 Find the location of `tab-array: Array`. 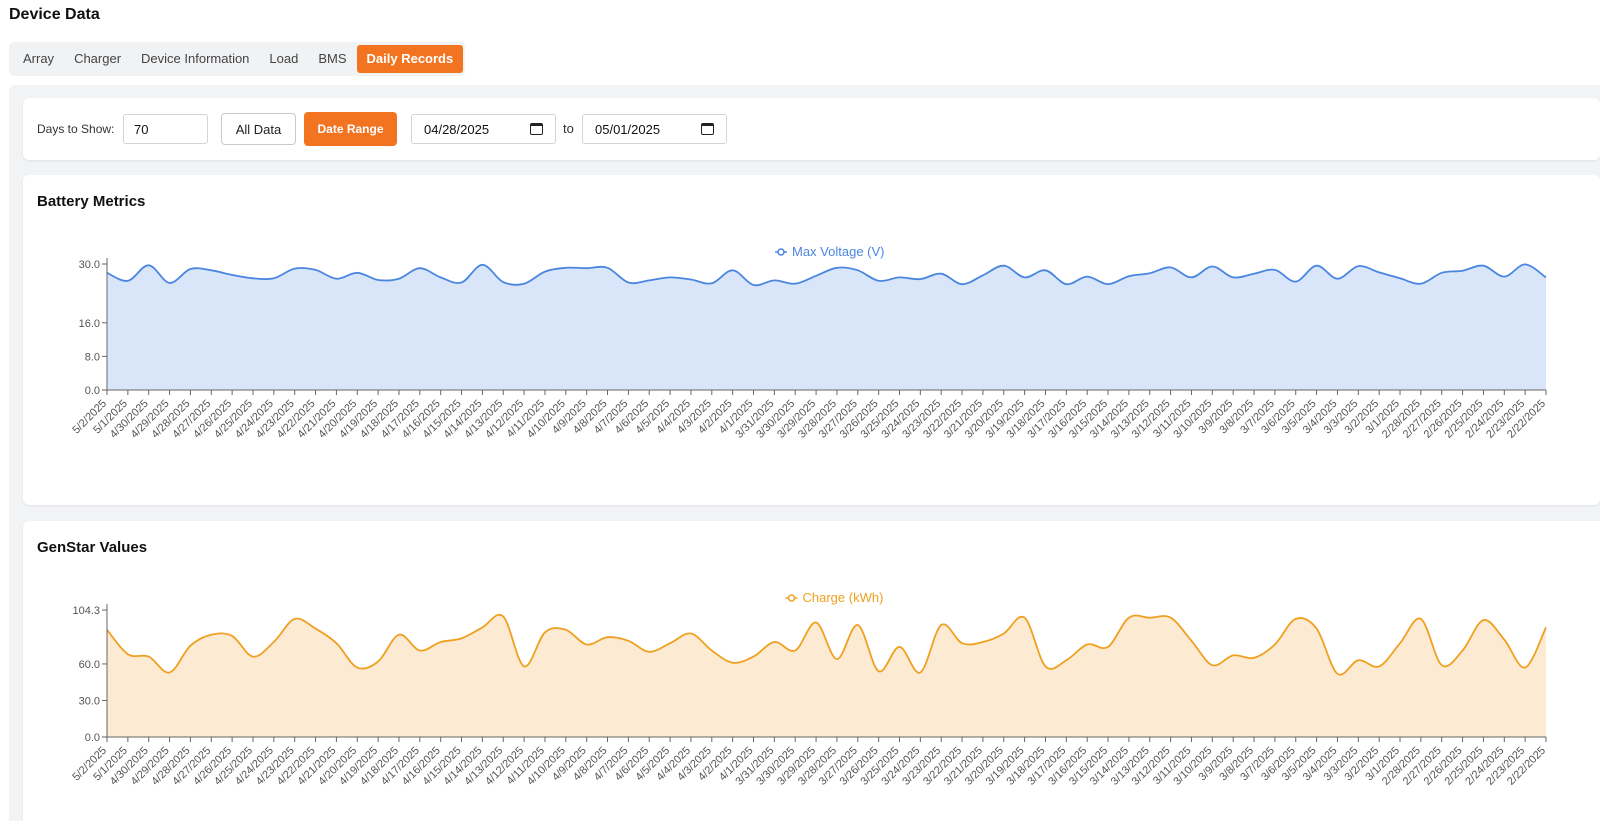

tab-array: Array is located at coordinates (38, 59).